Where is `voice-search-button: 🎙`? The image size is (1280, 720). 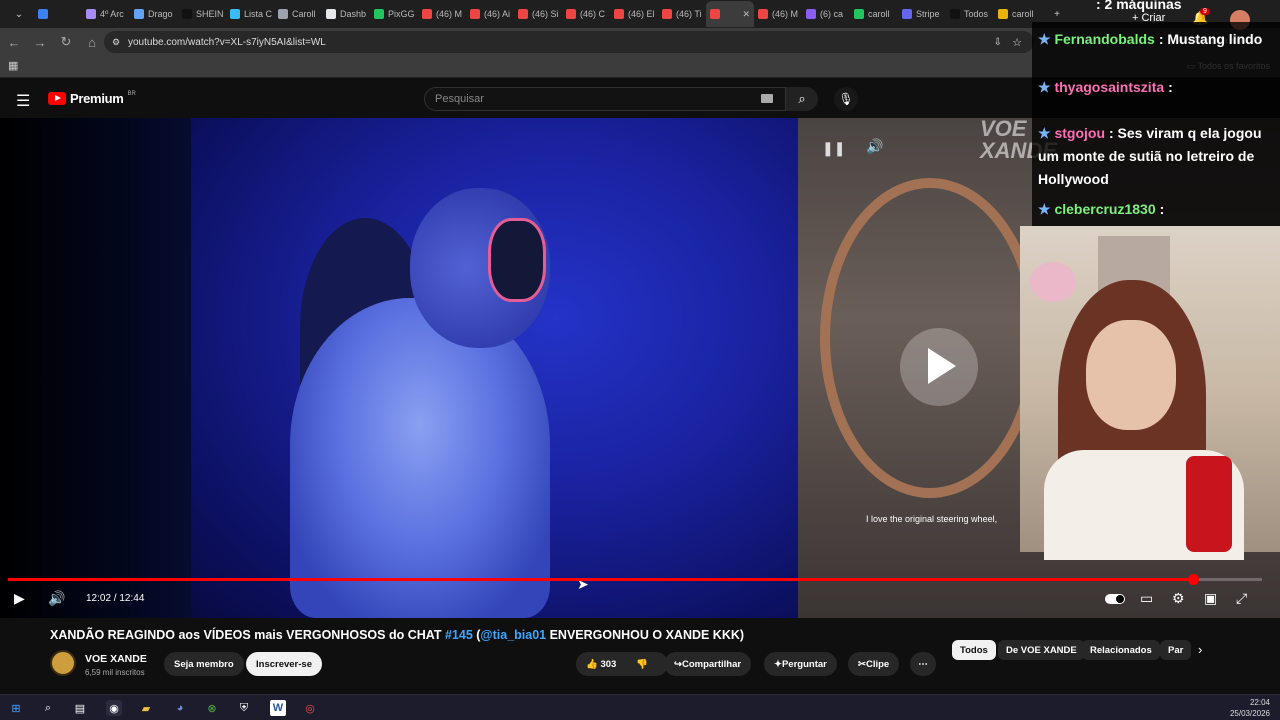
voice-search-button: 🎙 is located at coordinates (846, 99).